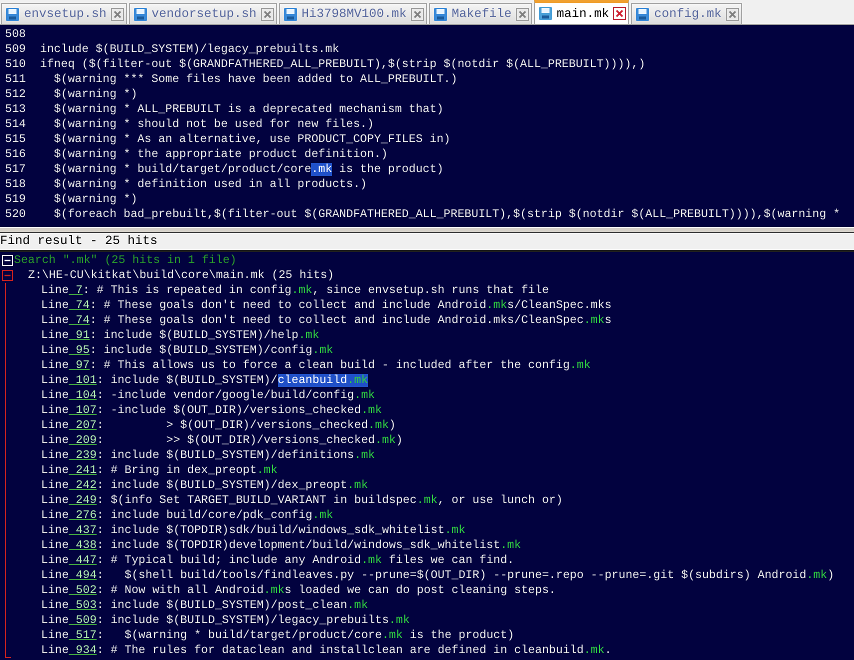 The height and width of the screenshot is (660, 854). What do you see at coordinates (298, 590) in the screenshot?
I see `hit-line: Line 502: # Now with all Android.mks loaded we can do post cleaning steps.` at bounding box center [298, 590].